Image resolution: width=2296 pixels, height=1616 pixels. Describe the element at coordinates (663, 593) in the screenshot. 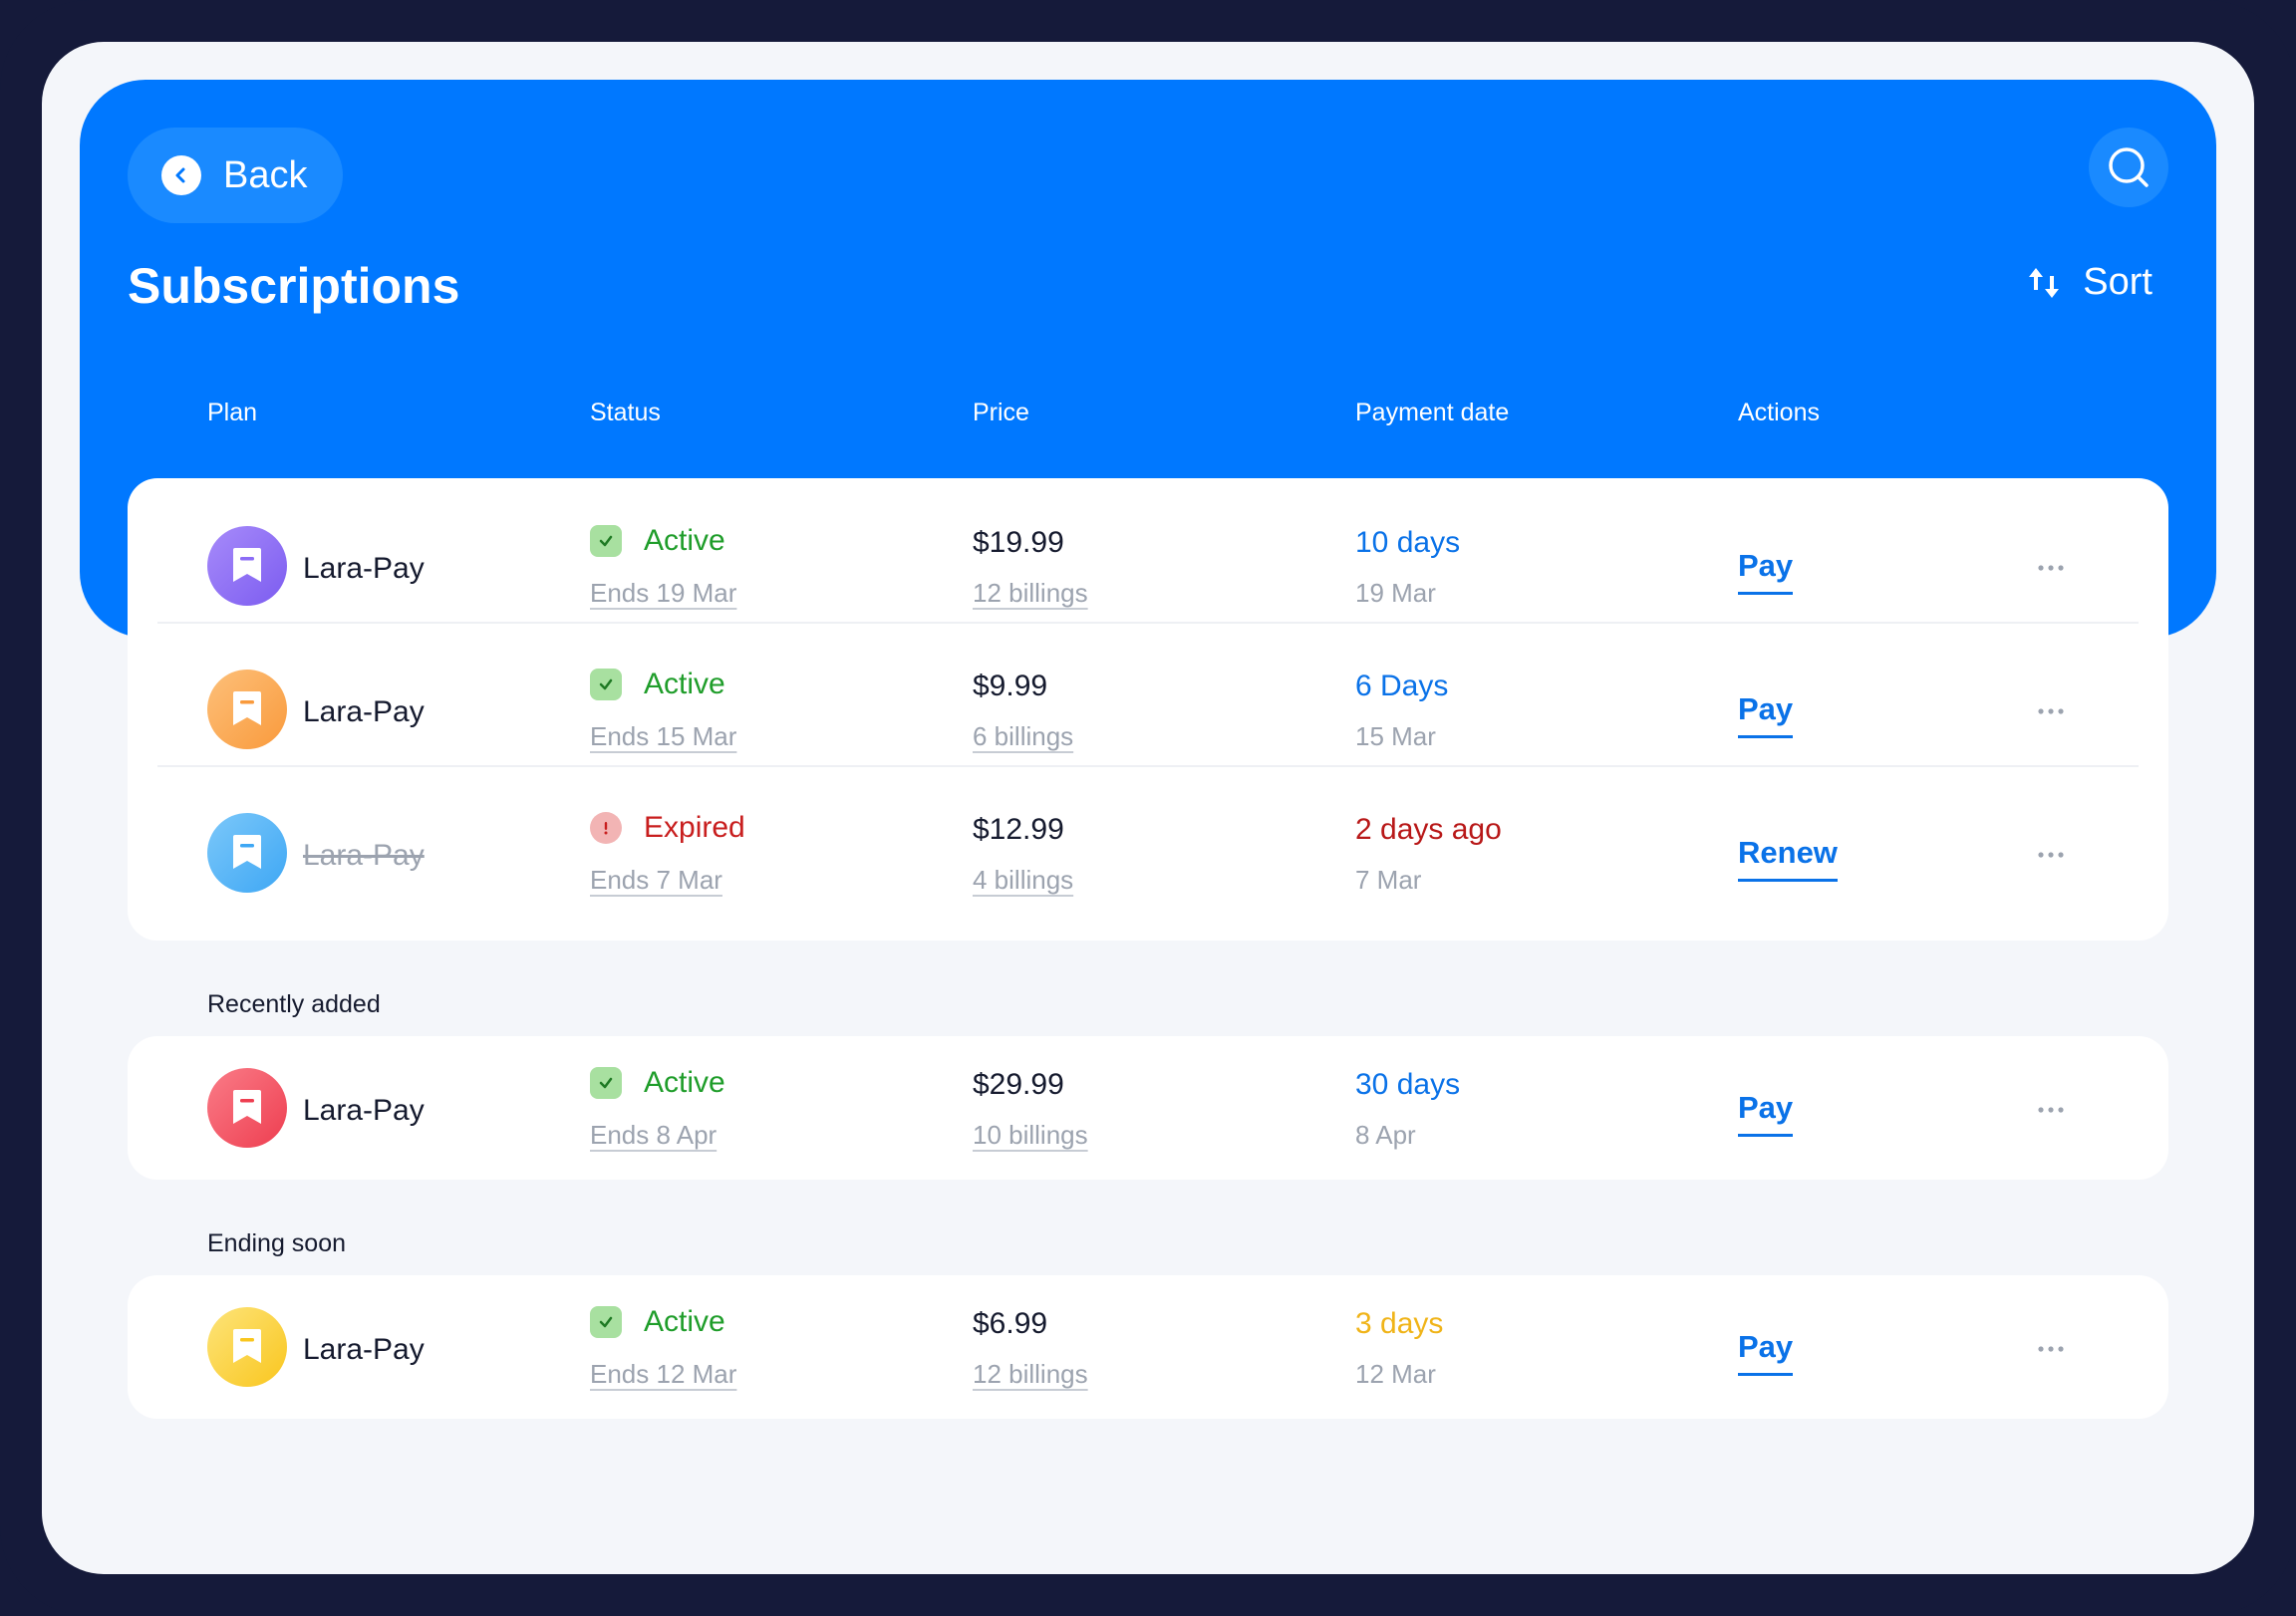

I see `end-date-link: Ends 19 Mar` at that location.